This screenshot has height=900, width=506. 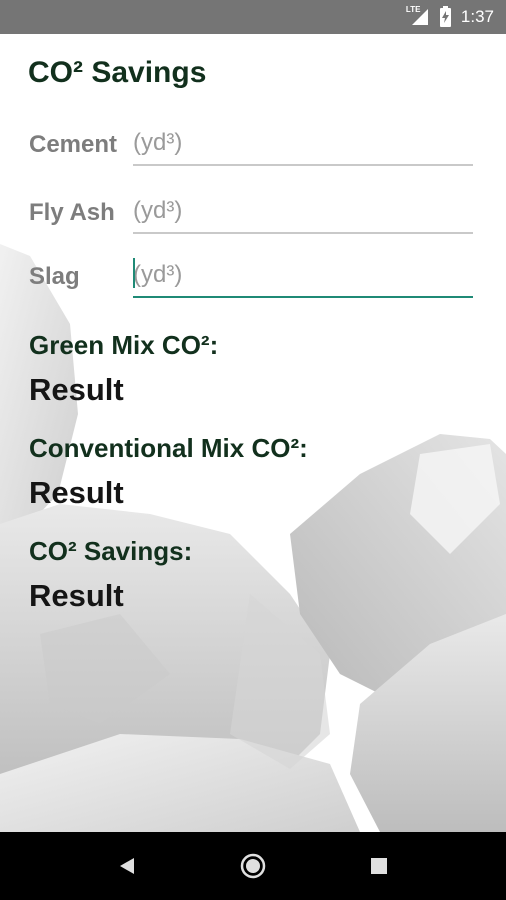 I want to click on green-mix-label: Green Mix CO²:, so click(x=124, y=345).